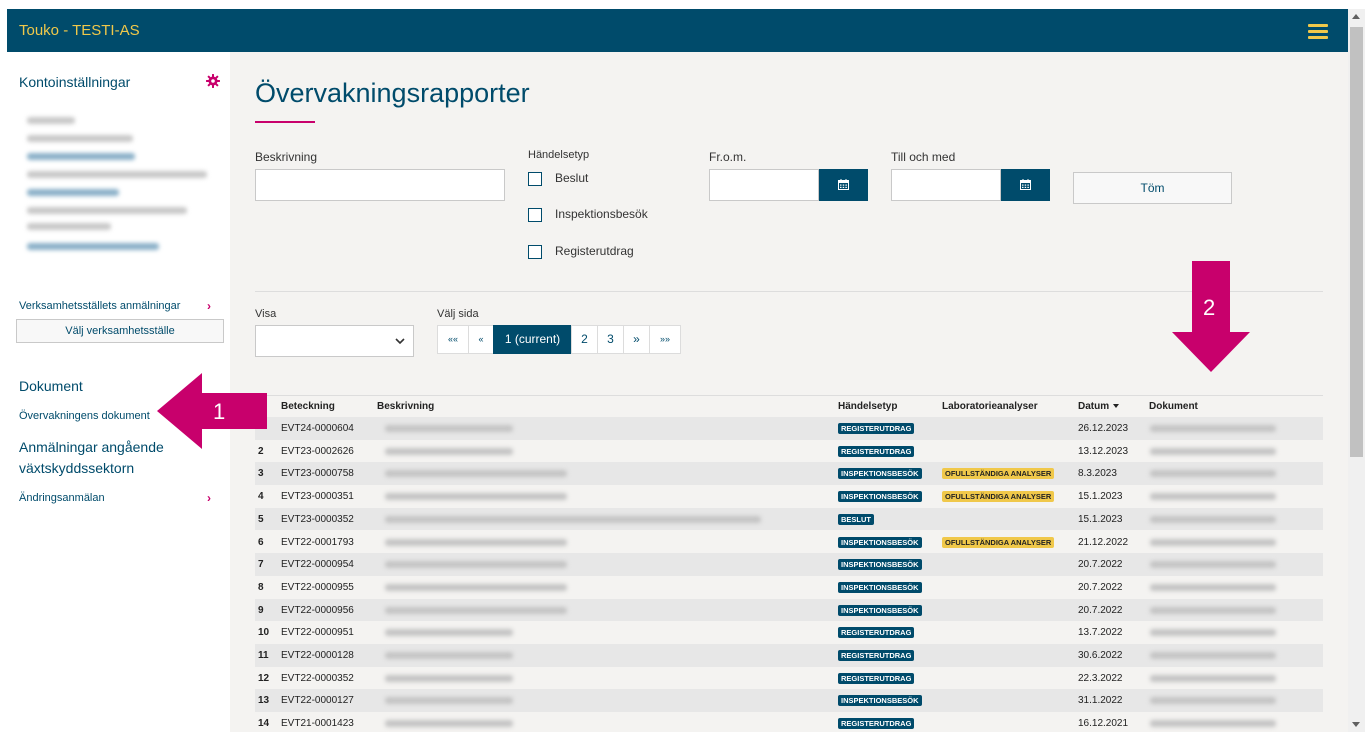  What do you see at coordinates (532, 339) in the screenshot?
I see `current-page-button: 1 (current)` at bounding box center [532, 339].